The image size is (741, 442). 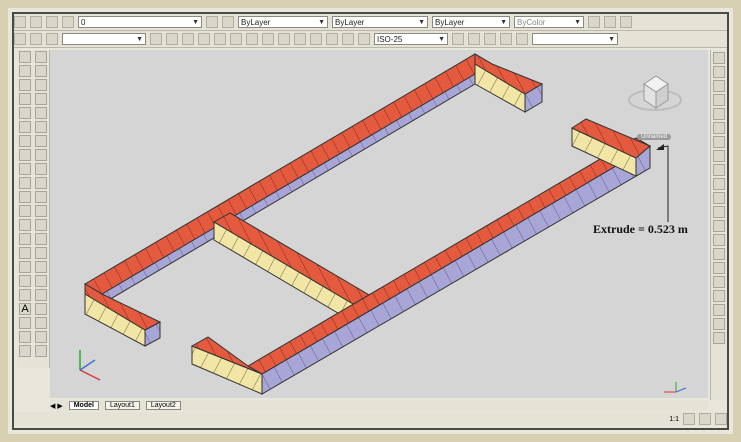 What do you see at coordinates (41, 281) in the screenshot?
I see `extrude-icon` at bounding box center [41, 281].